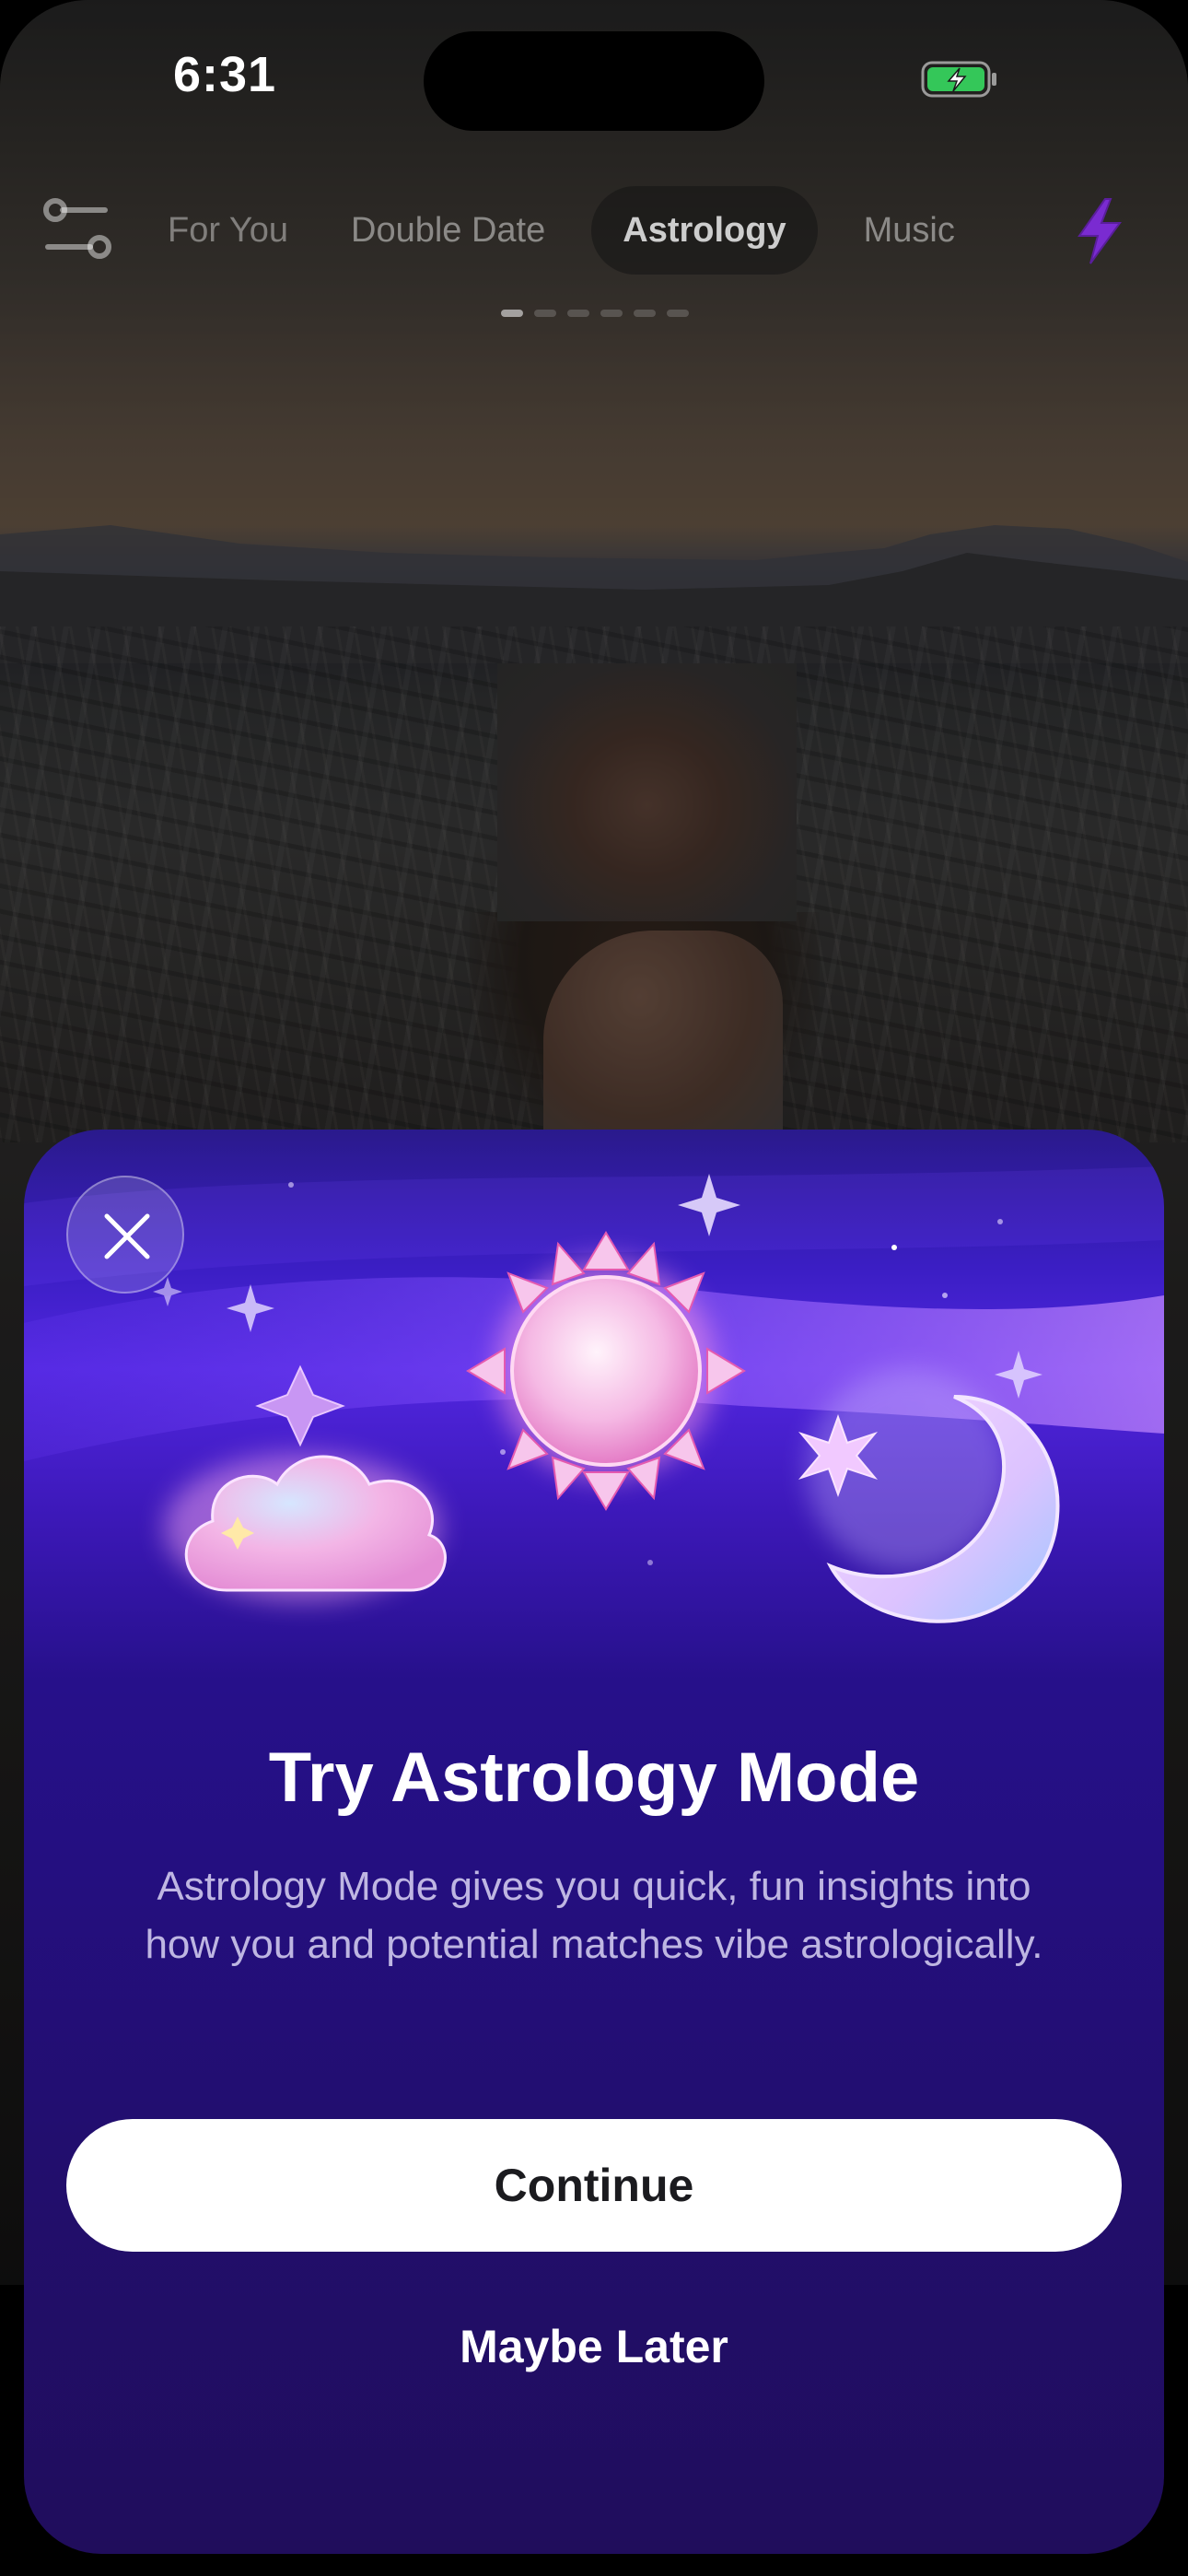 The width and height of the screenshot is (1188, 2576). Describe the element at coordinates (594, 2185) in the screenshot. I see `continue-button: Continue` at that location.